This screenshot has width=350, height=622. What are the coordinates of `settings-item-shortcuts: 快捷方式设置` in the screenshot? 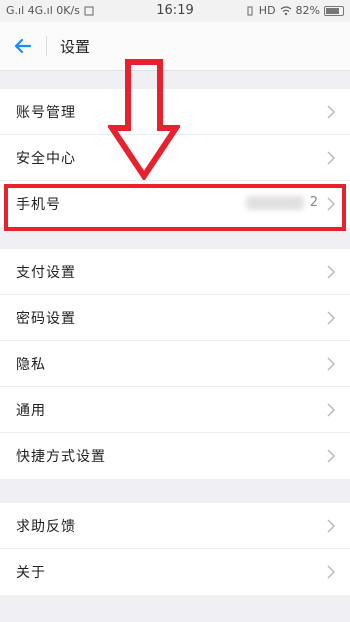 It's located at (175, 456).